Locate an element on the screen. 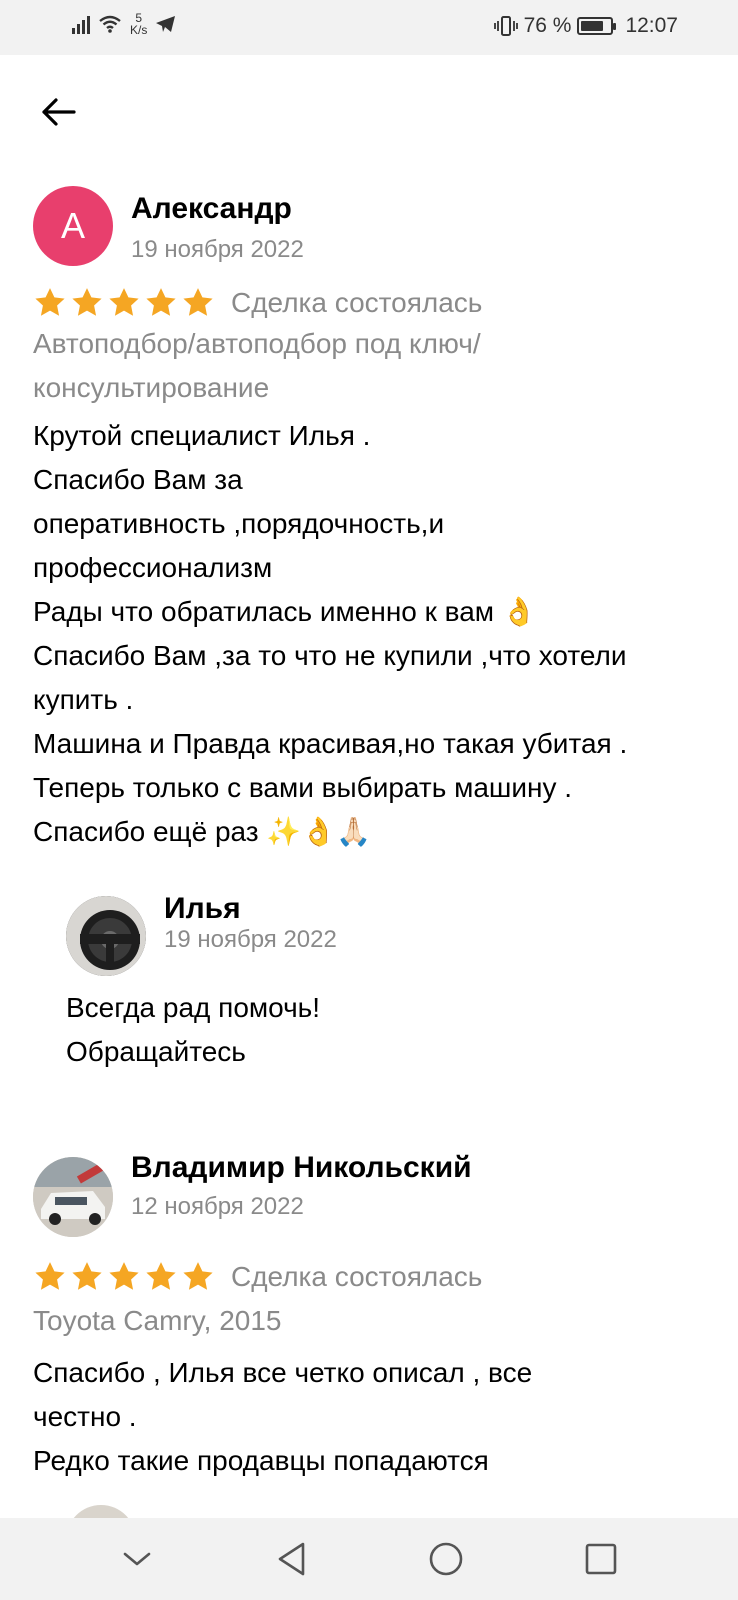  chevron-down-icon is located at coordinates (137, 1559).